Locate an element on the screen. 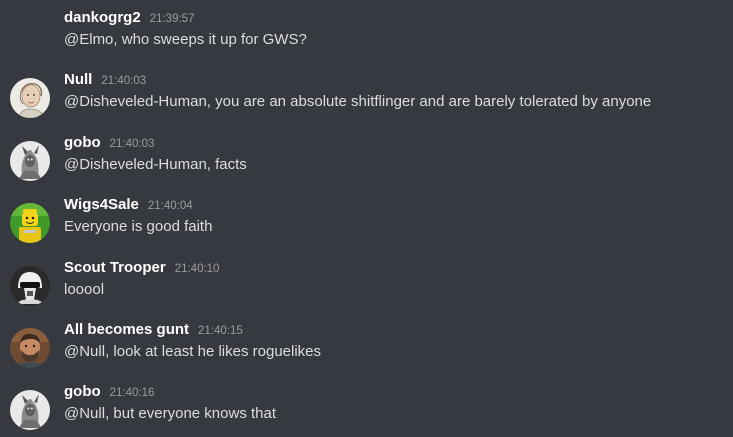  message-header: gobo 21:40:03 is located at coordinates (109, 143).